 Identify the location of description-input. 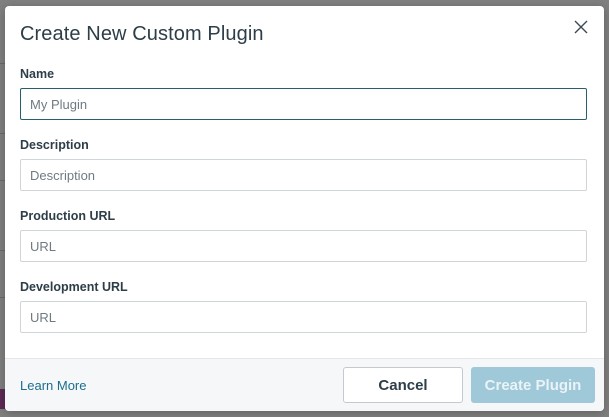
(303, 175).